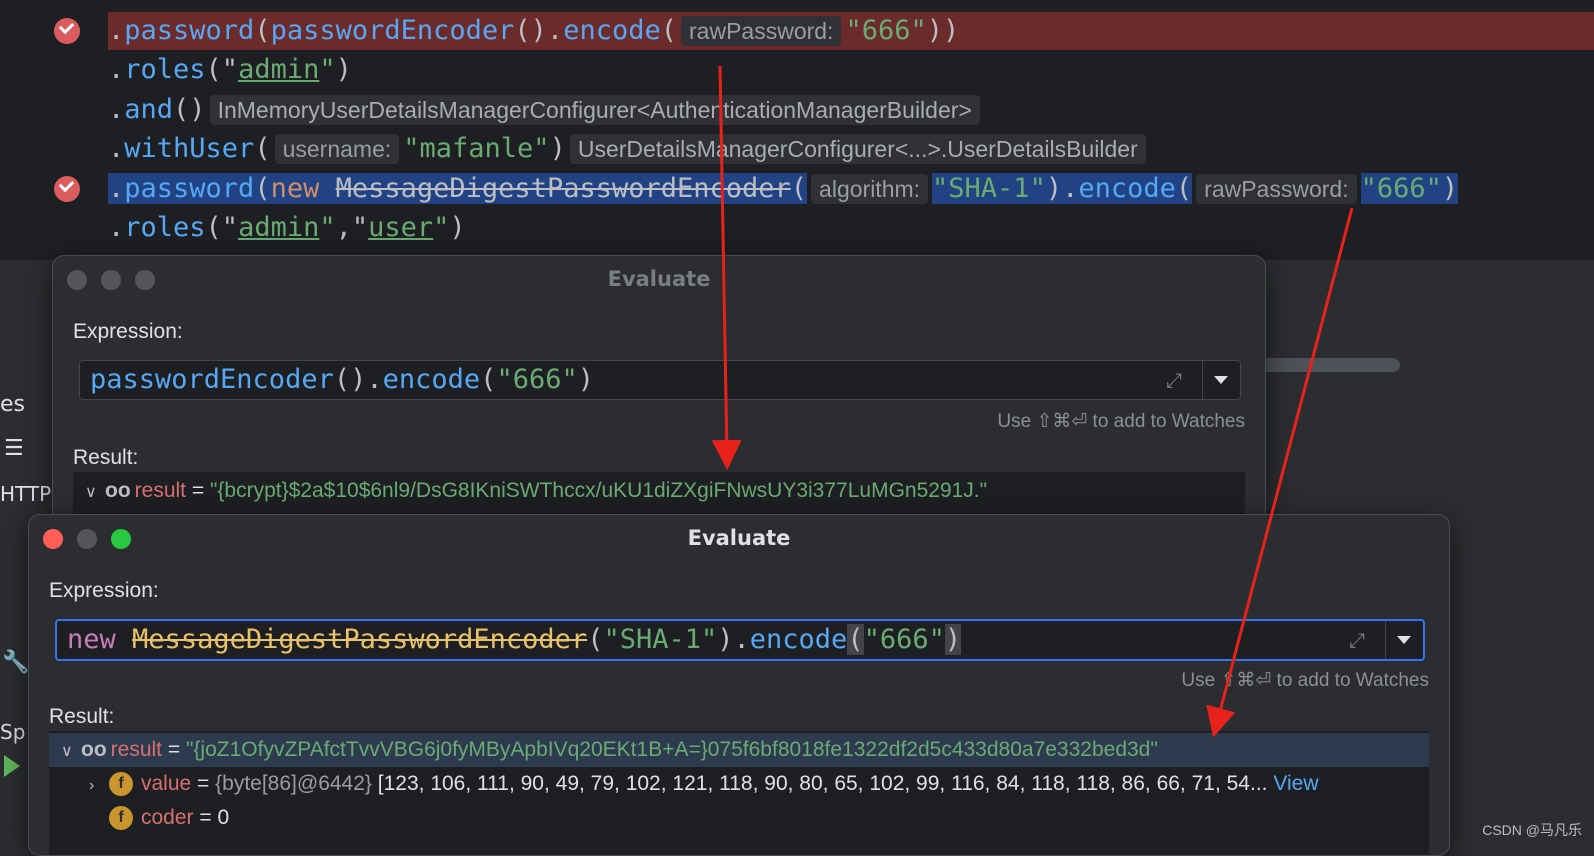  I want to click on expression-input: passwordEncoder().encode("666") ⤢, so click(660, 380).